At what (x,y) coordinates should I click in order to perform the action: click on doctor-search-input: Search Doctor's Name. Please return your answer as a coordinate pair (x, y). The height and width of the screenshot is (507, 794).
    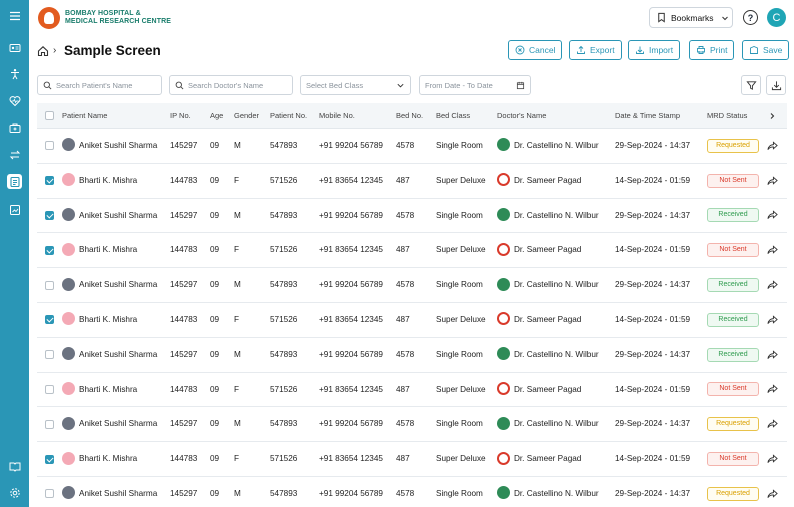
    Looking at the image, I should click on (231, 85).